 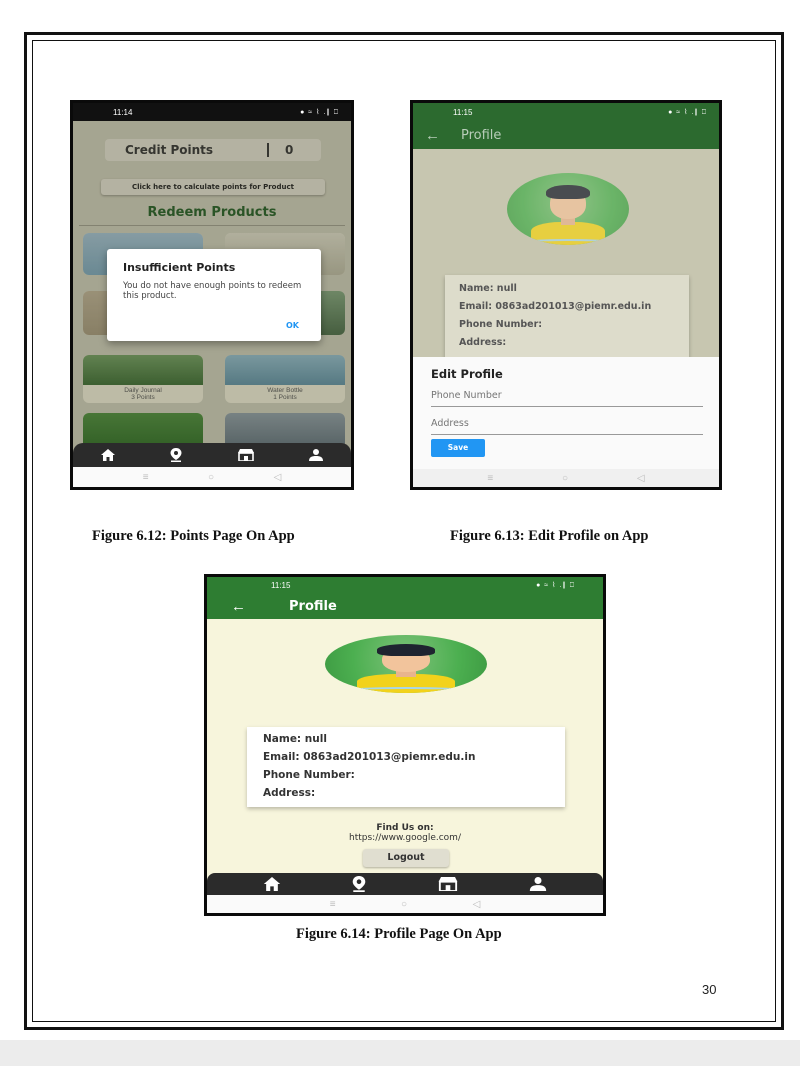 What do you see at coordinates (212, 112) in the screenshot?
I see `status-bar: 11:14 ● ≈ ⌇ .∥ ⎕` at bounding box center [212, 112].